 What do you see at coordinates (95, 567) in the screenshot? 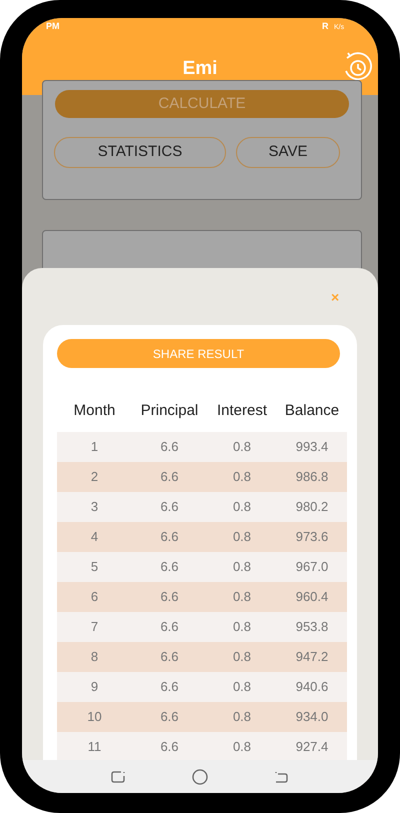
I see `table-cell-text: 5` at bounding box center [95, 567].